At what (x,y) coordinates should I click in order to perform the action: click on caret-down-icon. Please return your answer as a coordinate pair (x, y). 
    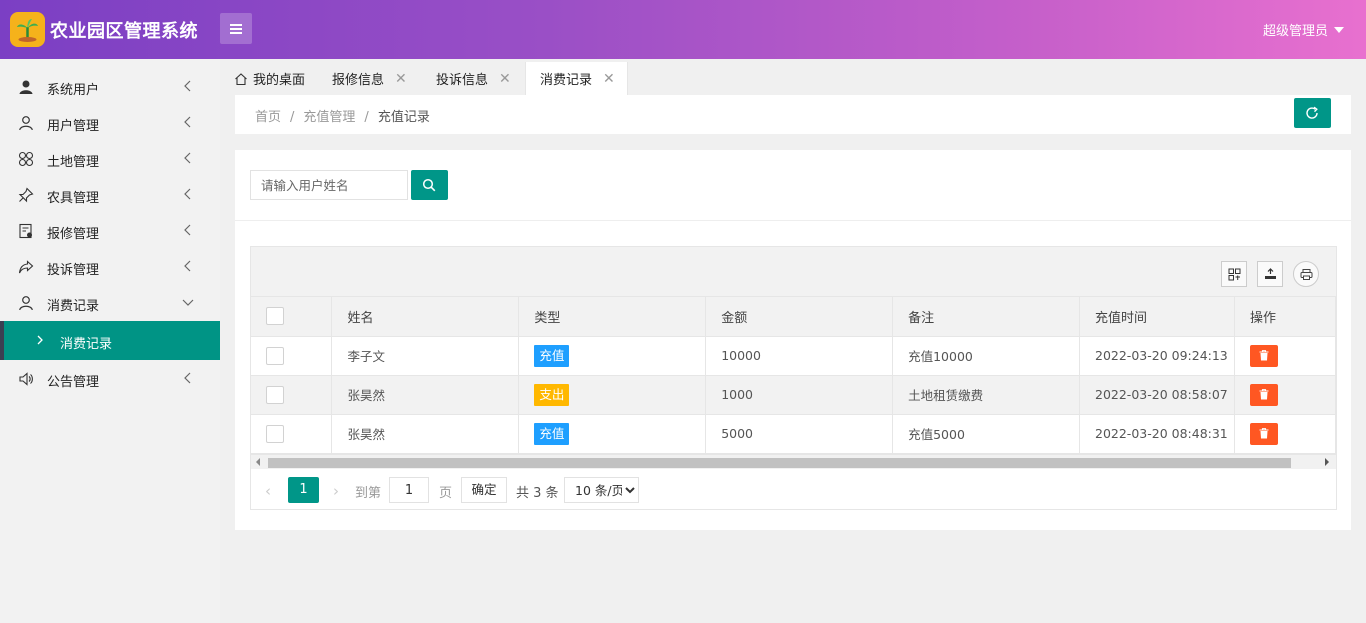
    Looking at the image, I should click on (1339, 29).